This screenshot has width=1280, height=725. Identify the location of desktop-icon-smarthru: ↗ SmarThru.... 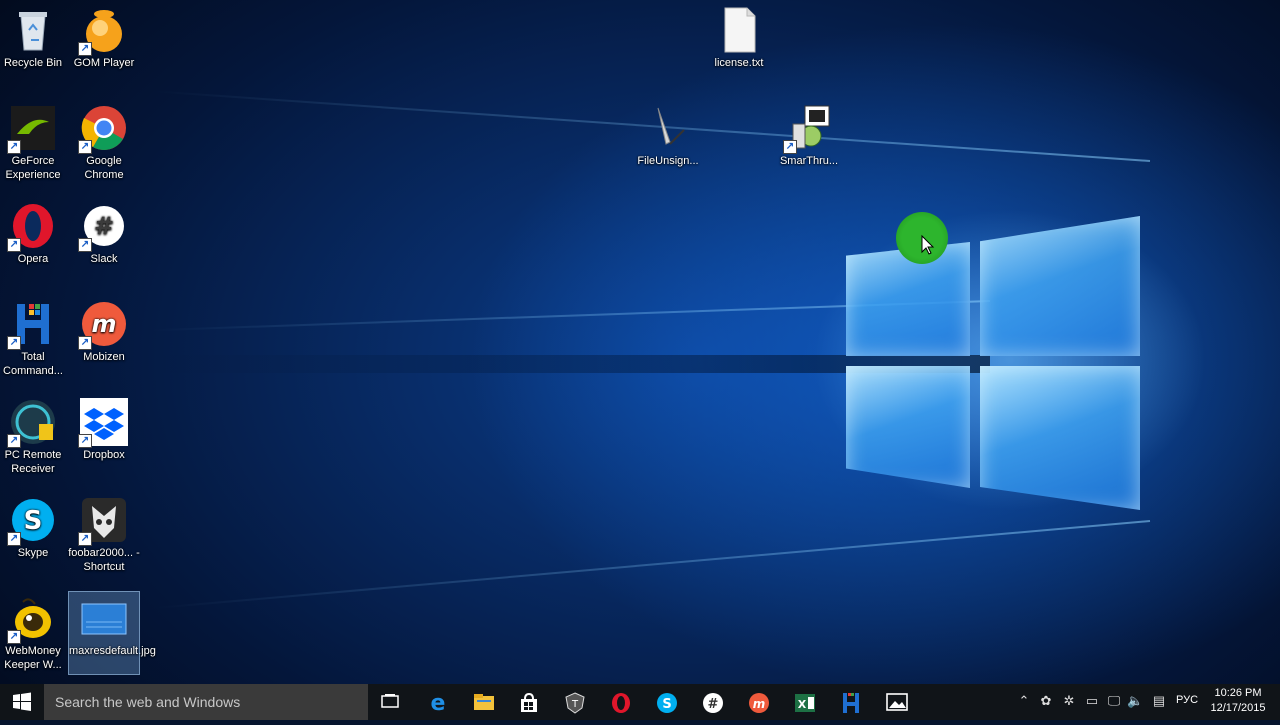
(809, 136).